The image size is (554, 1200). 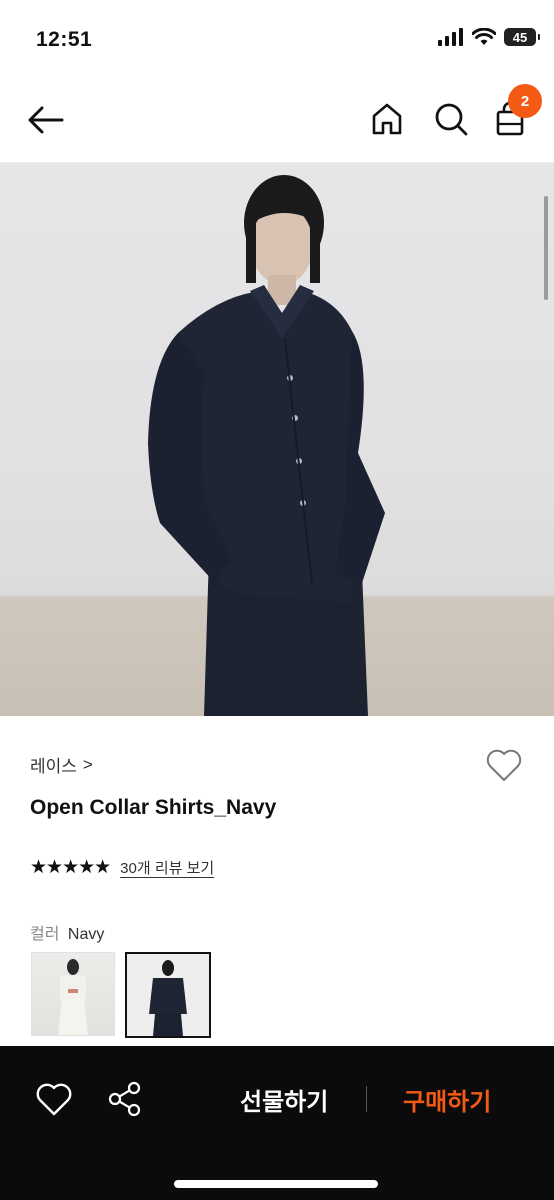 I want to click on wishlist-heart-icon, so click(x=504, y=765).